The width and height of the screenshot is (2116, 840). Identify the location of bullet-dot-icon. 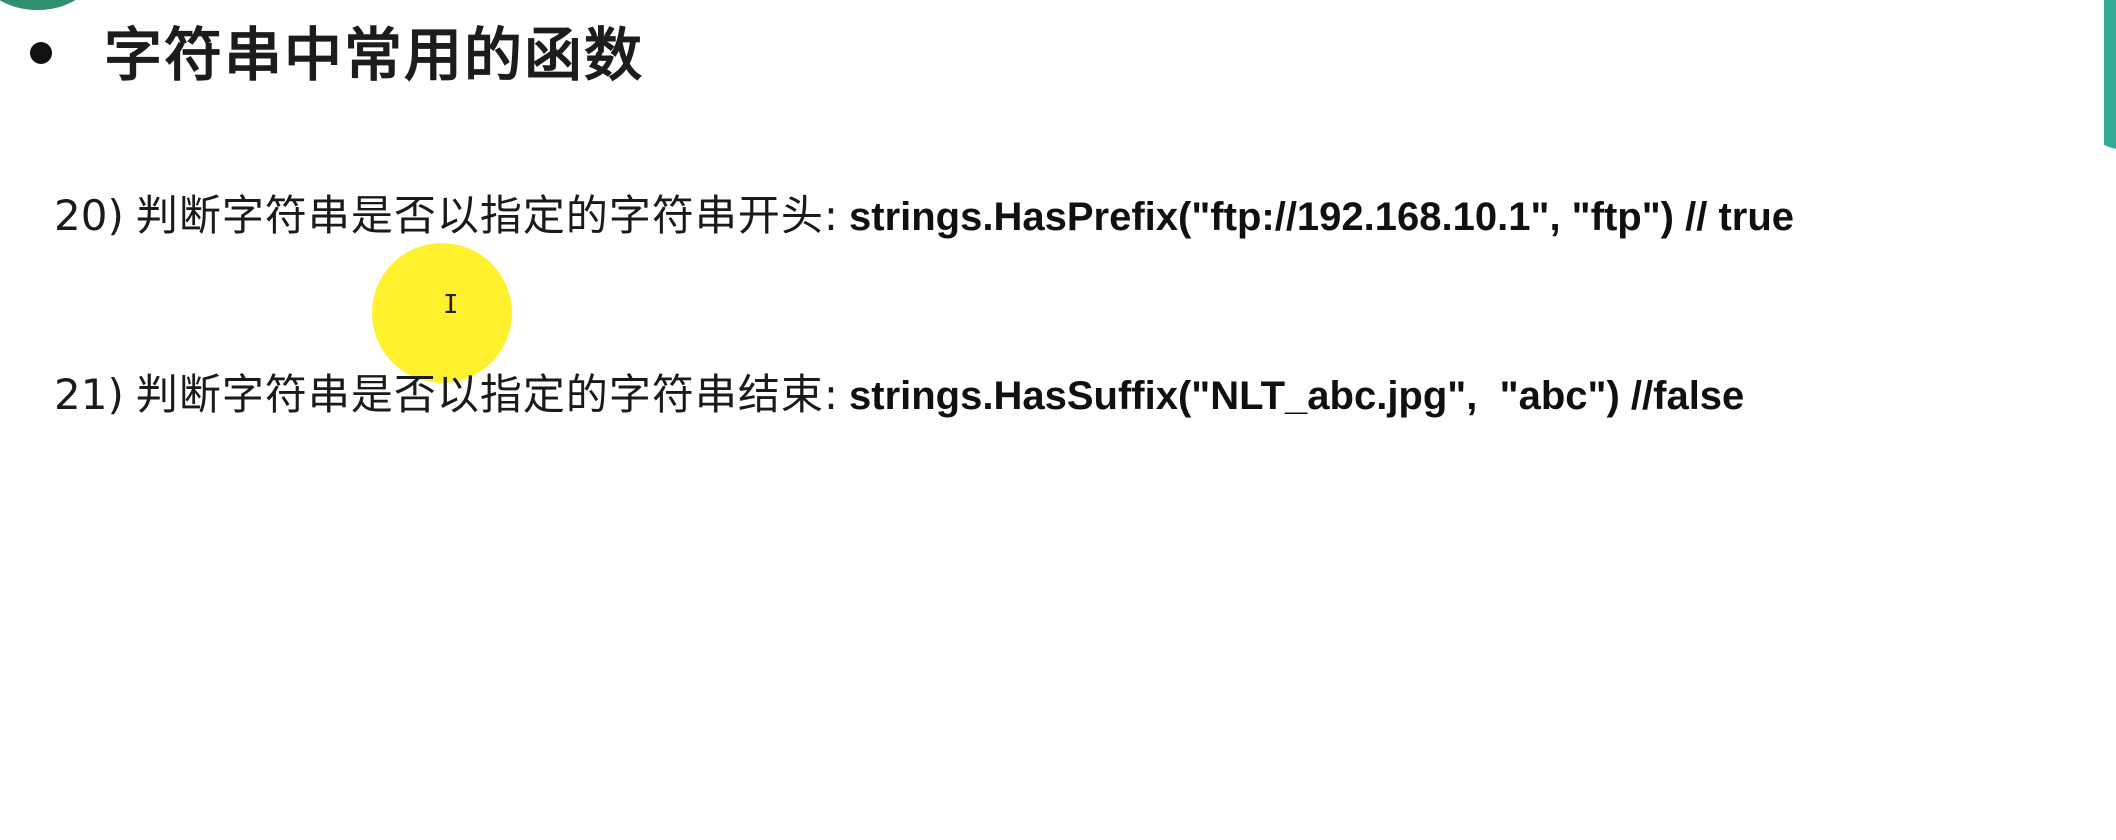
(41, 53).